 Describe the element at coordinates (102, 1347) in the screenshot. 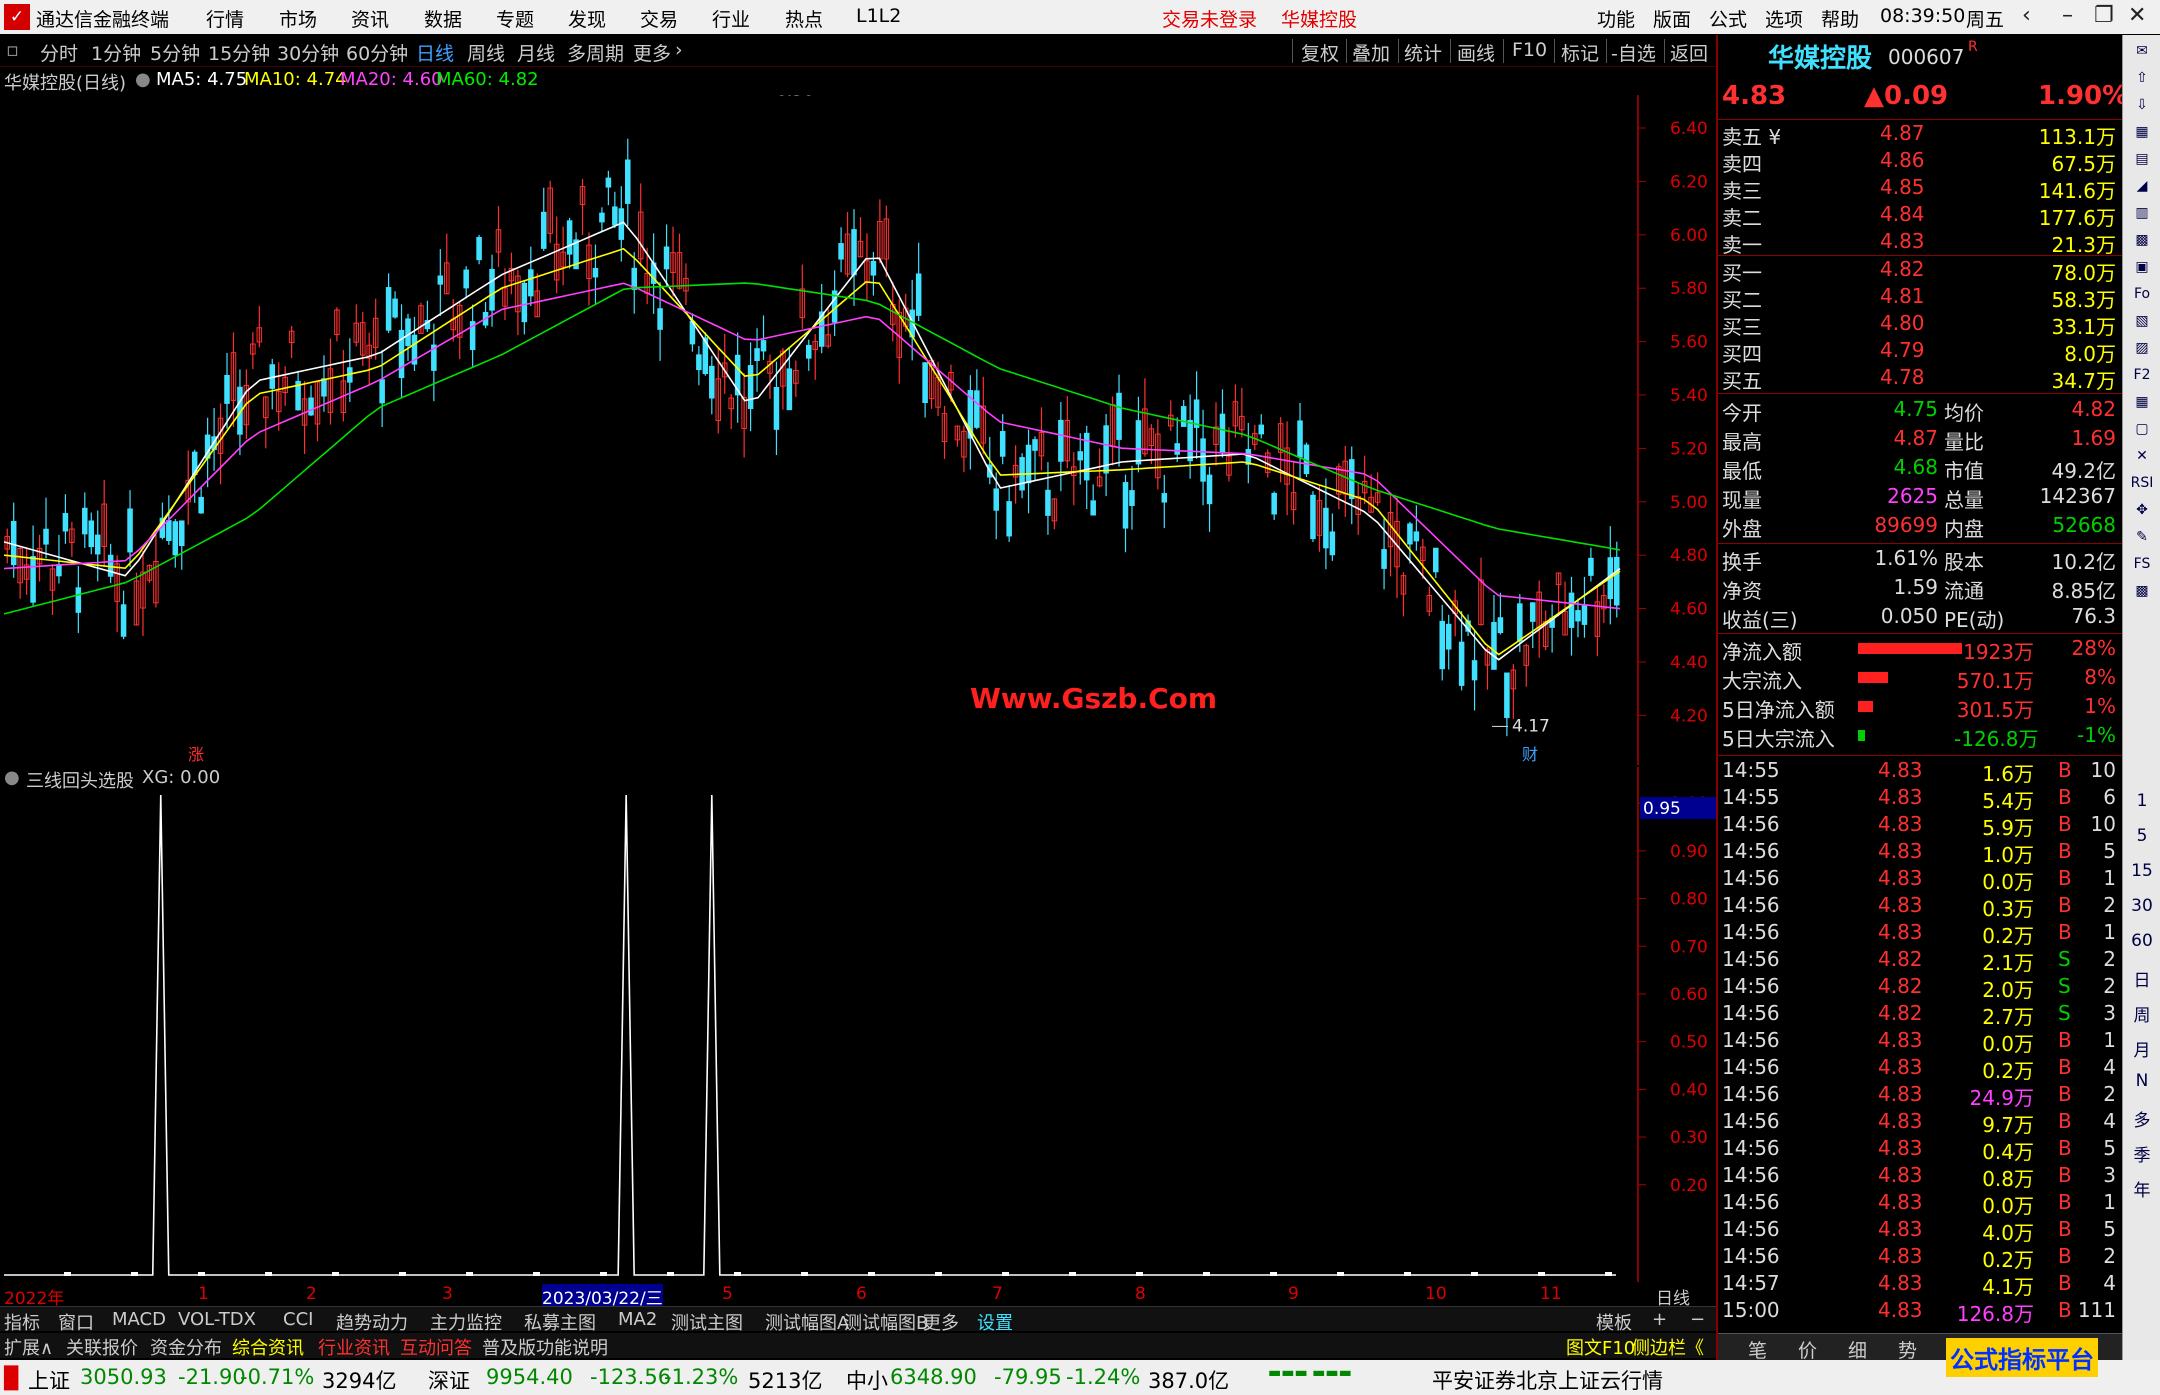

I see `extra-tab: 关联报价` at that location.